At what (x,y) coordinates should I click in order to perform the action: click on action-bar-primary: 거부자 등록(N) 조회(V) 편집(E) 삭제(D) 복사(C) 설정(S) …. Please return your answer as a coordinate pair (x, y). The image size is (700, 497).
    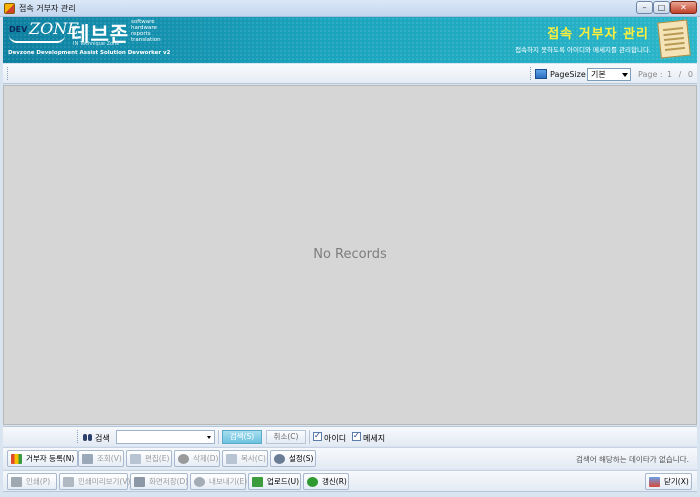
    Looking at the image, I should click on (350, 458).